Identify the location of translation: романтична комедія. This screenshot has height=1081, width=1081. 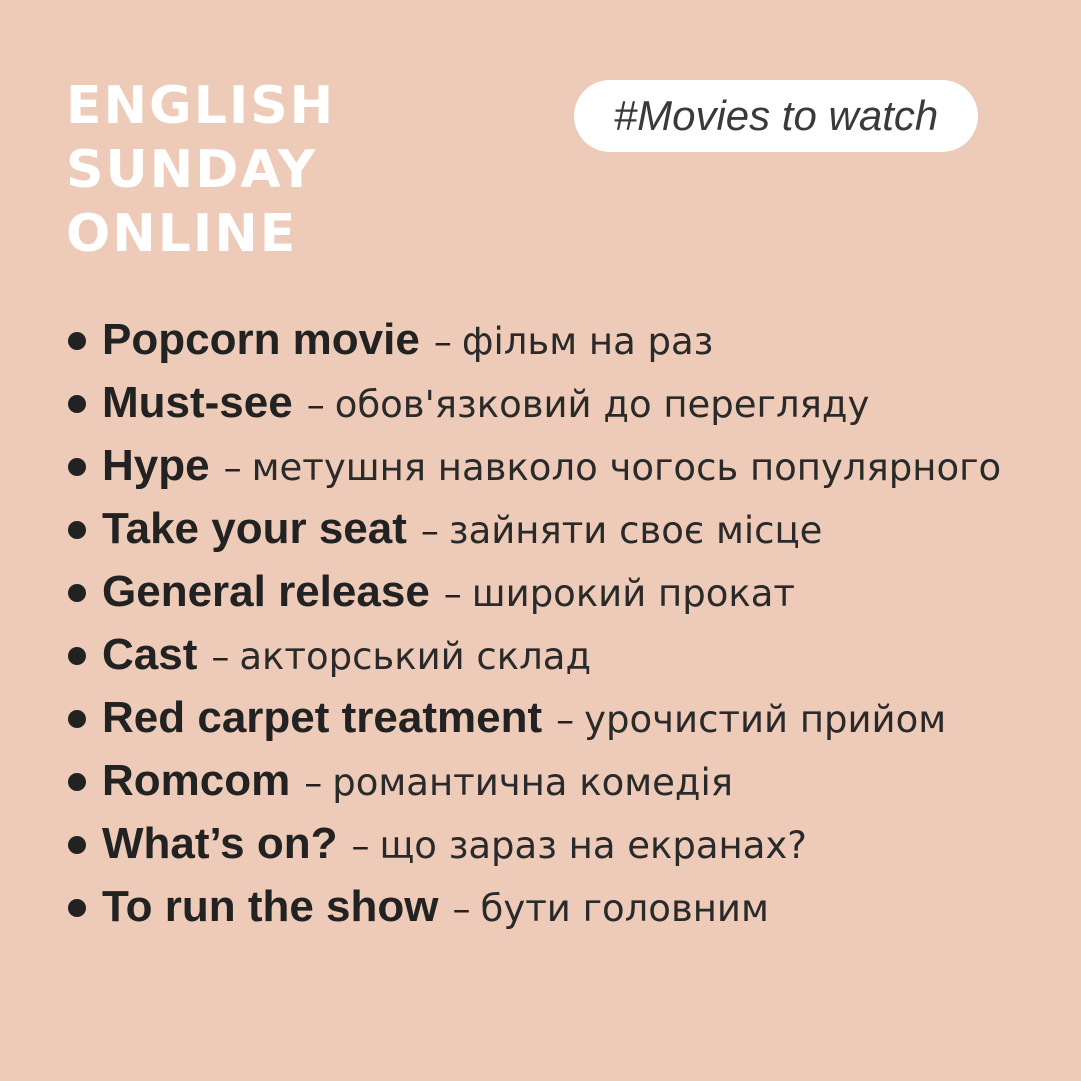
(533, 782).